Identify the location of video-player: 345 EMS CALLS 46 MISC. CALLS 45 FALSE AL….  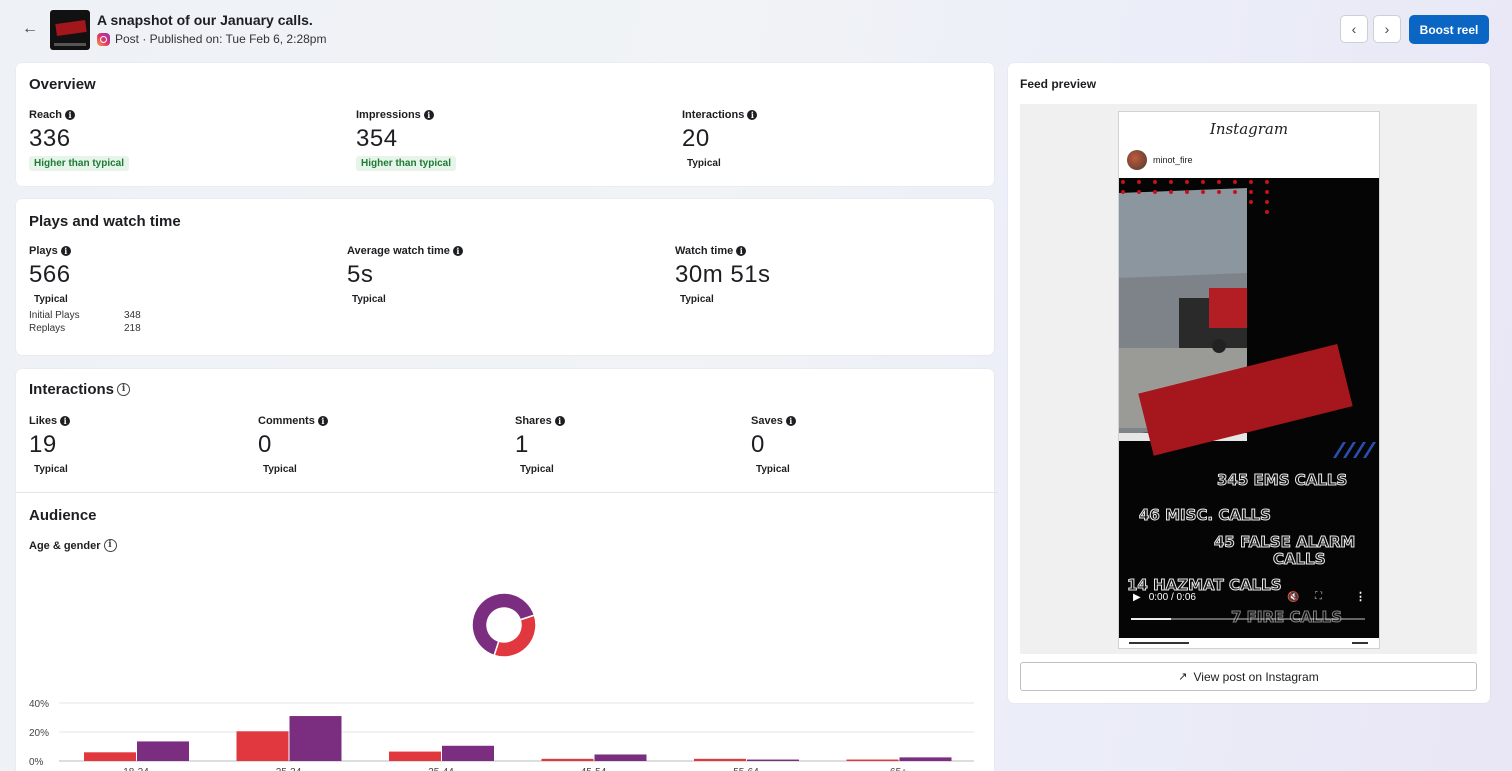
(1249, 408).